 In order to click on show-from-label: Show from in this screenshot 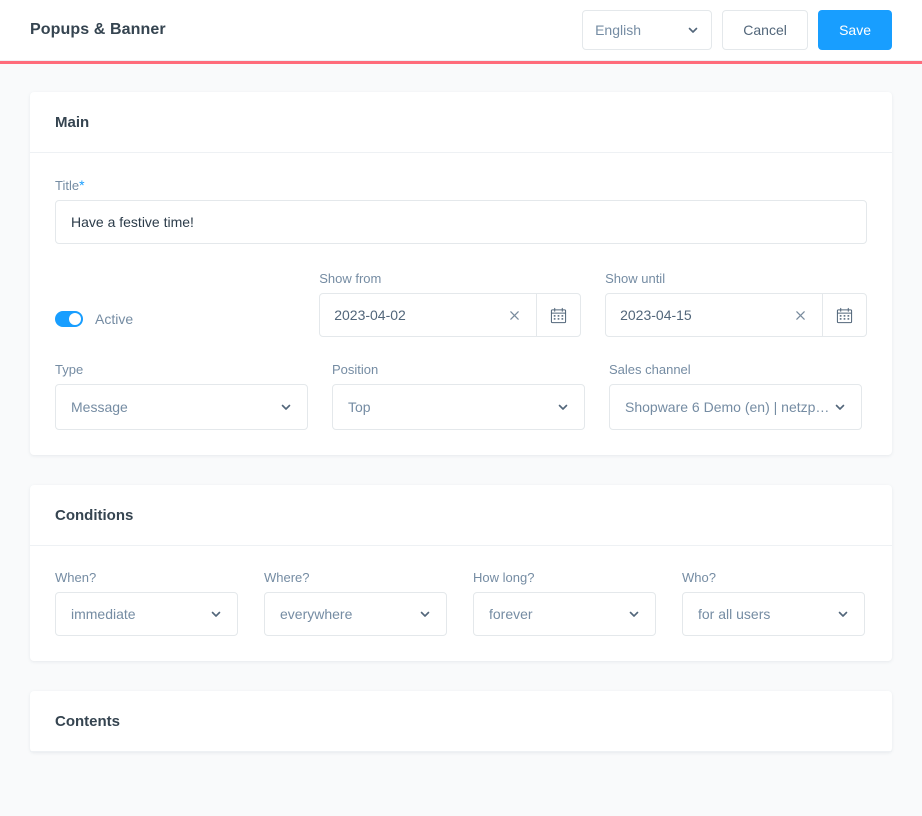, I will do `click(350, 278)`.